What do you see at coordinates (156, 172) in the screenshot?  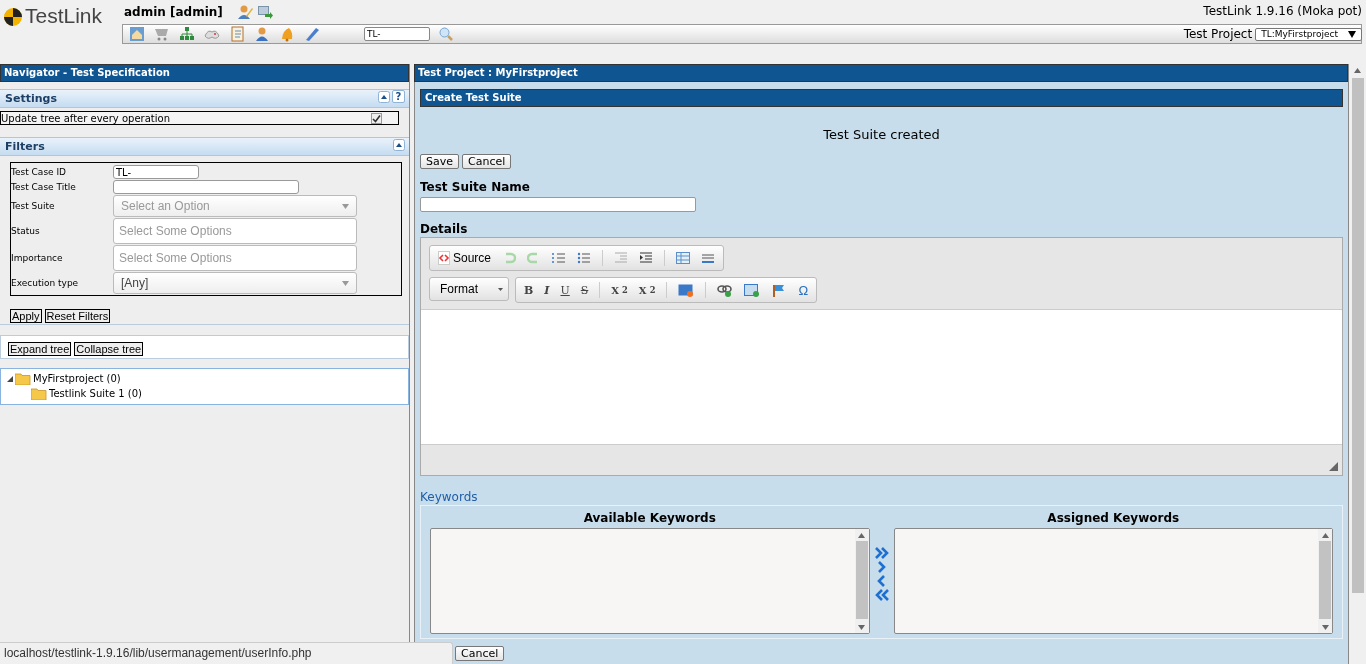 I see `text-field: TL-` at bounding box center [156, 172].